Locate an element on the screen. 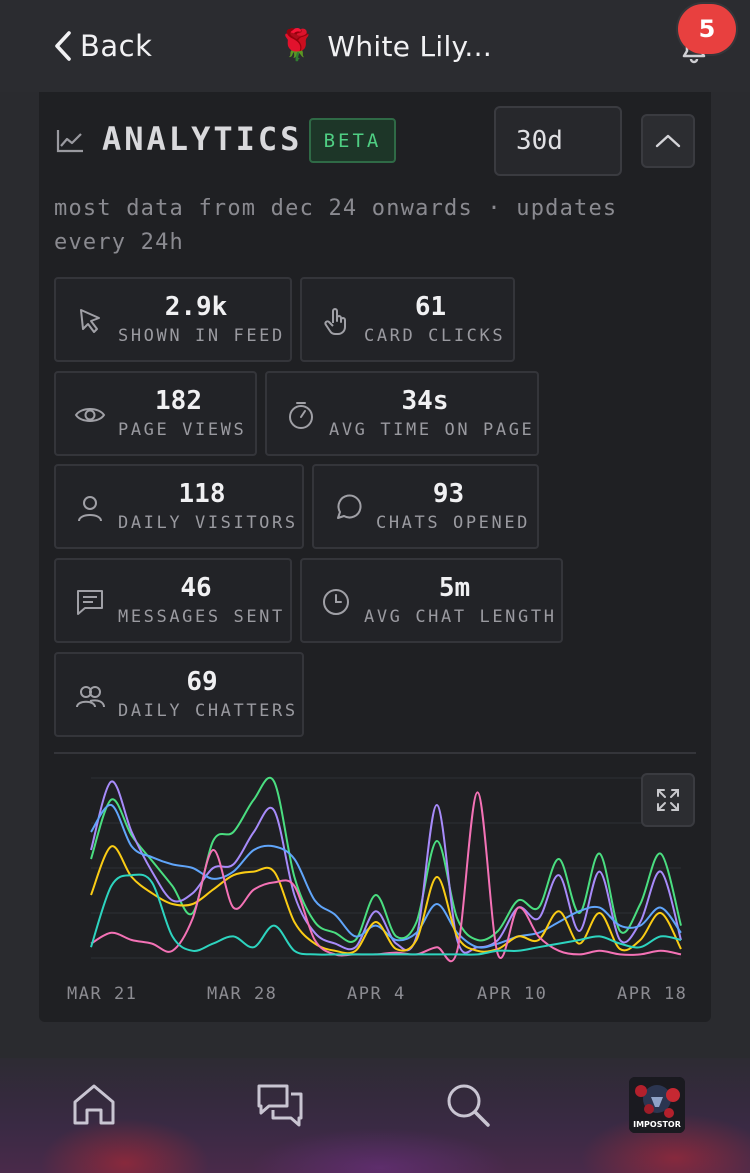 Image resolution: width=750 pixels, height=1173 pixels. stat-value: 93 is located at coordinates (448, 494).